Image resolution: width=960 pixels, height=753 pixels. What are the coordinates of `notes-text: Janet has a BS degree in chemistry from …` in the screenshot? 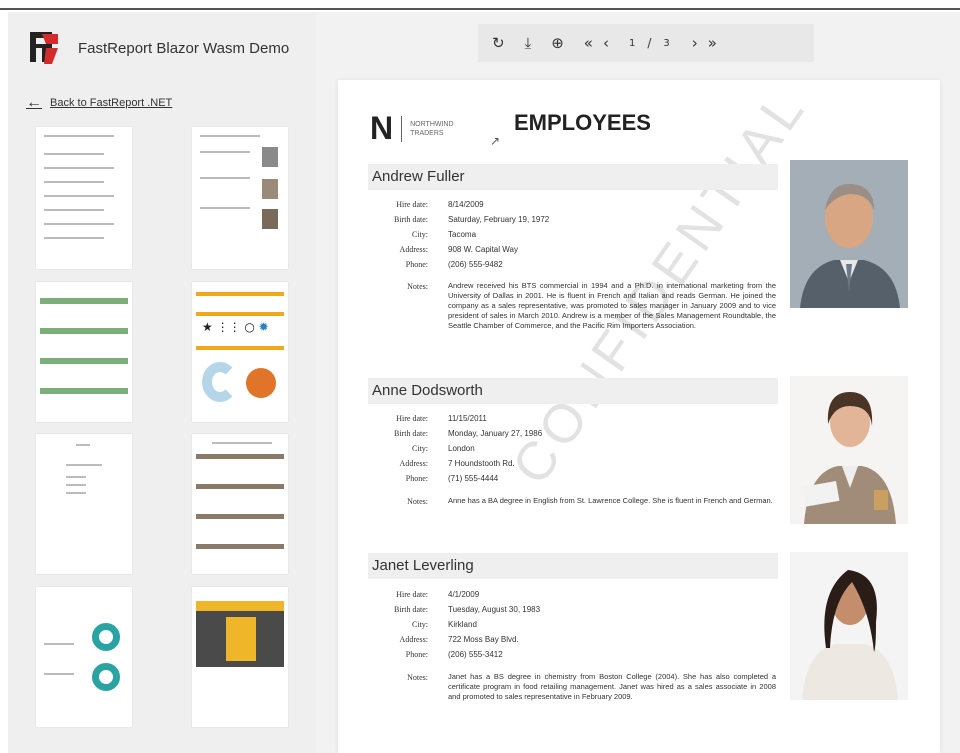 It's located at (612, 686).